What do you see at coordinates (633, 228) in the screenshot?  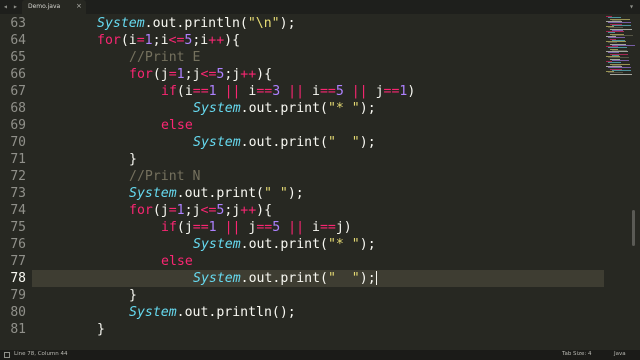 I see `scrollbar-thumb` at bounding box center [633, 228].